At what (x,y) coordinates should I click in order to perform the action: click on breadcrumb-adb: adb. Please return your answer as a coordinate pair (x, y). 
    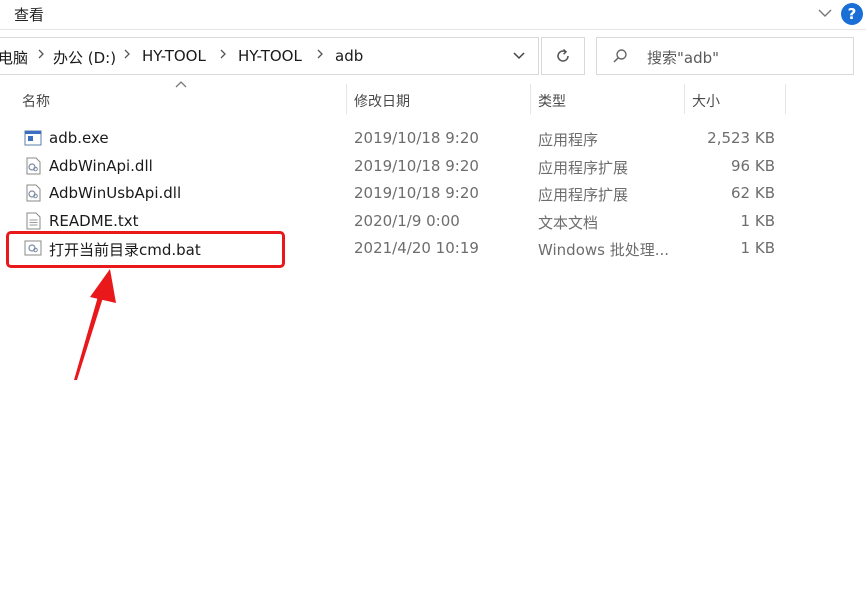
    Looking at the image, I should click on (349, 56).